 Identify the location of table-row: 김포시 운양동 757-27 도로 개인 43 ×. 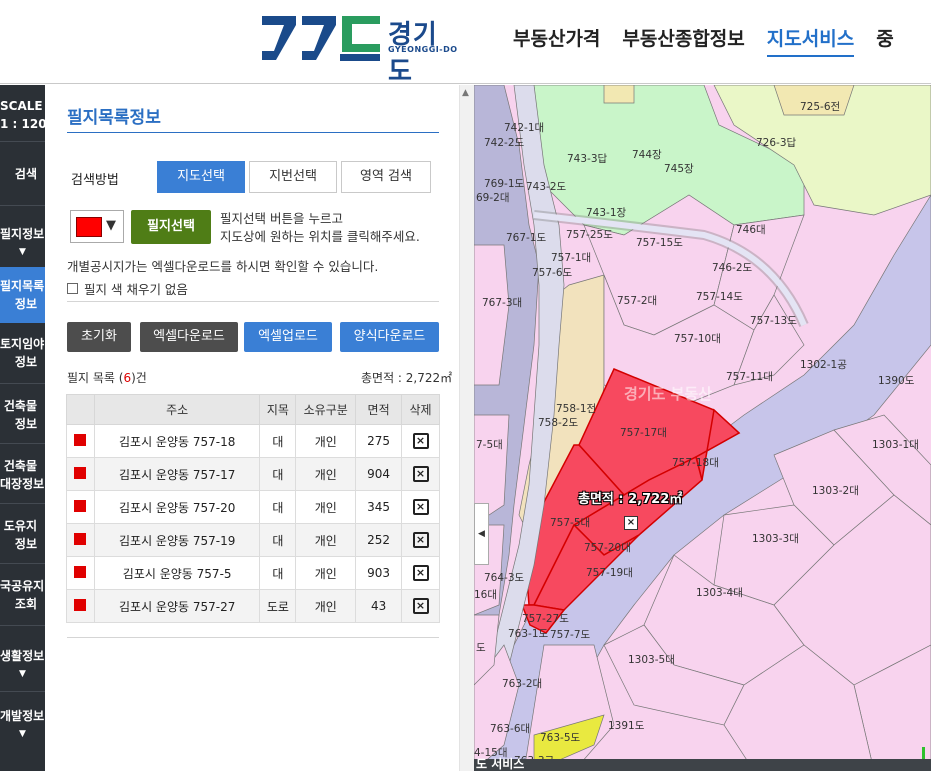
(253, 606).